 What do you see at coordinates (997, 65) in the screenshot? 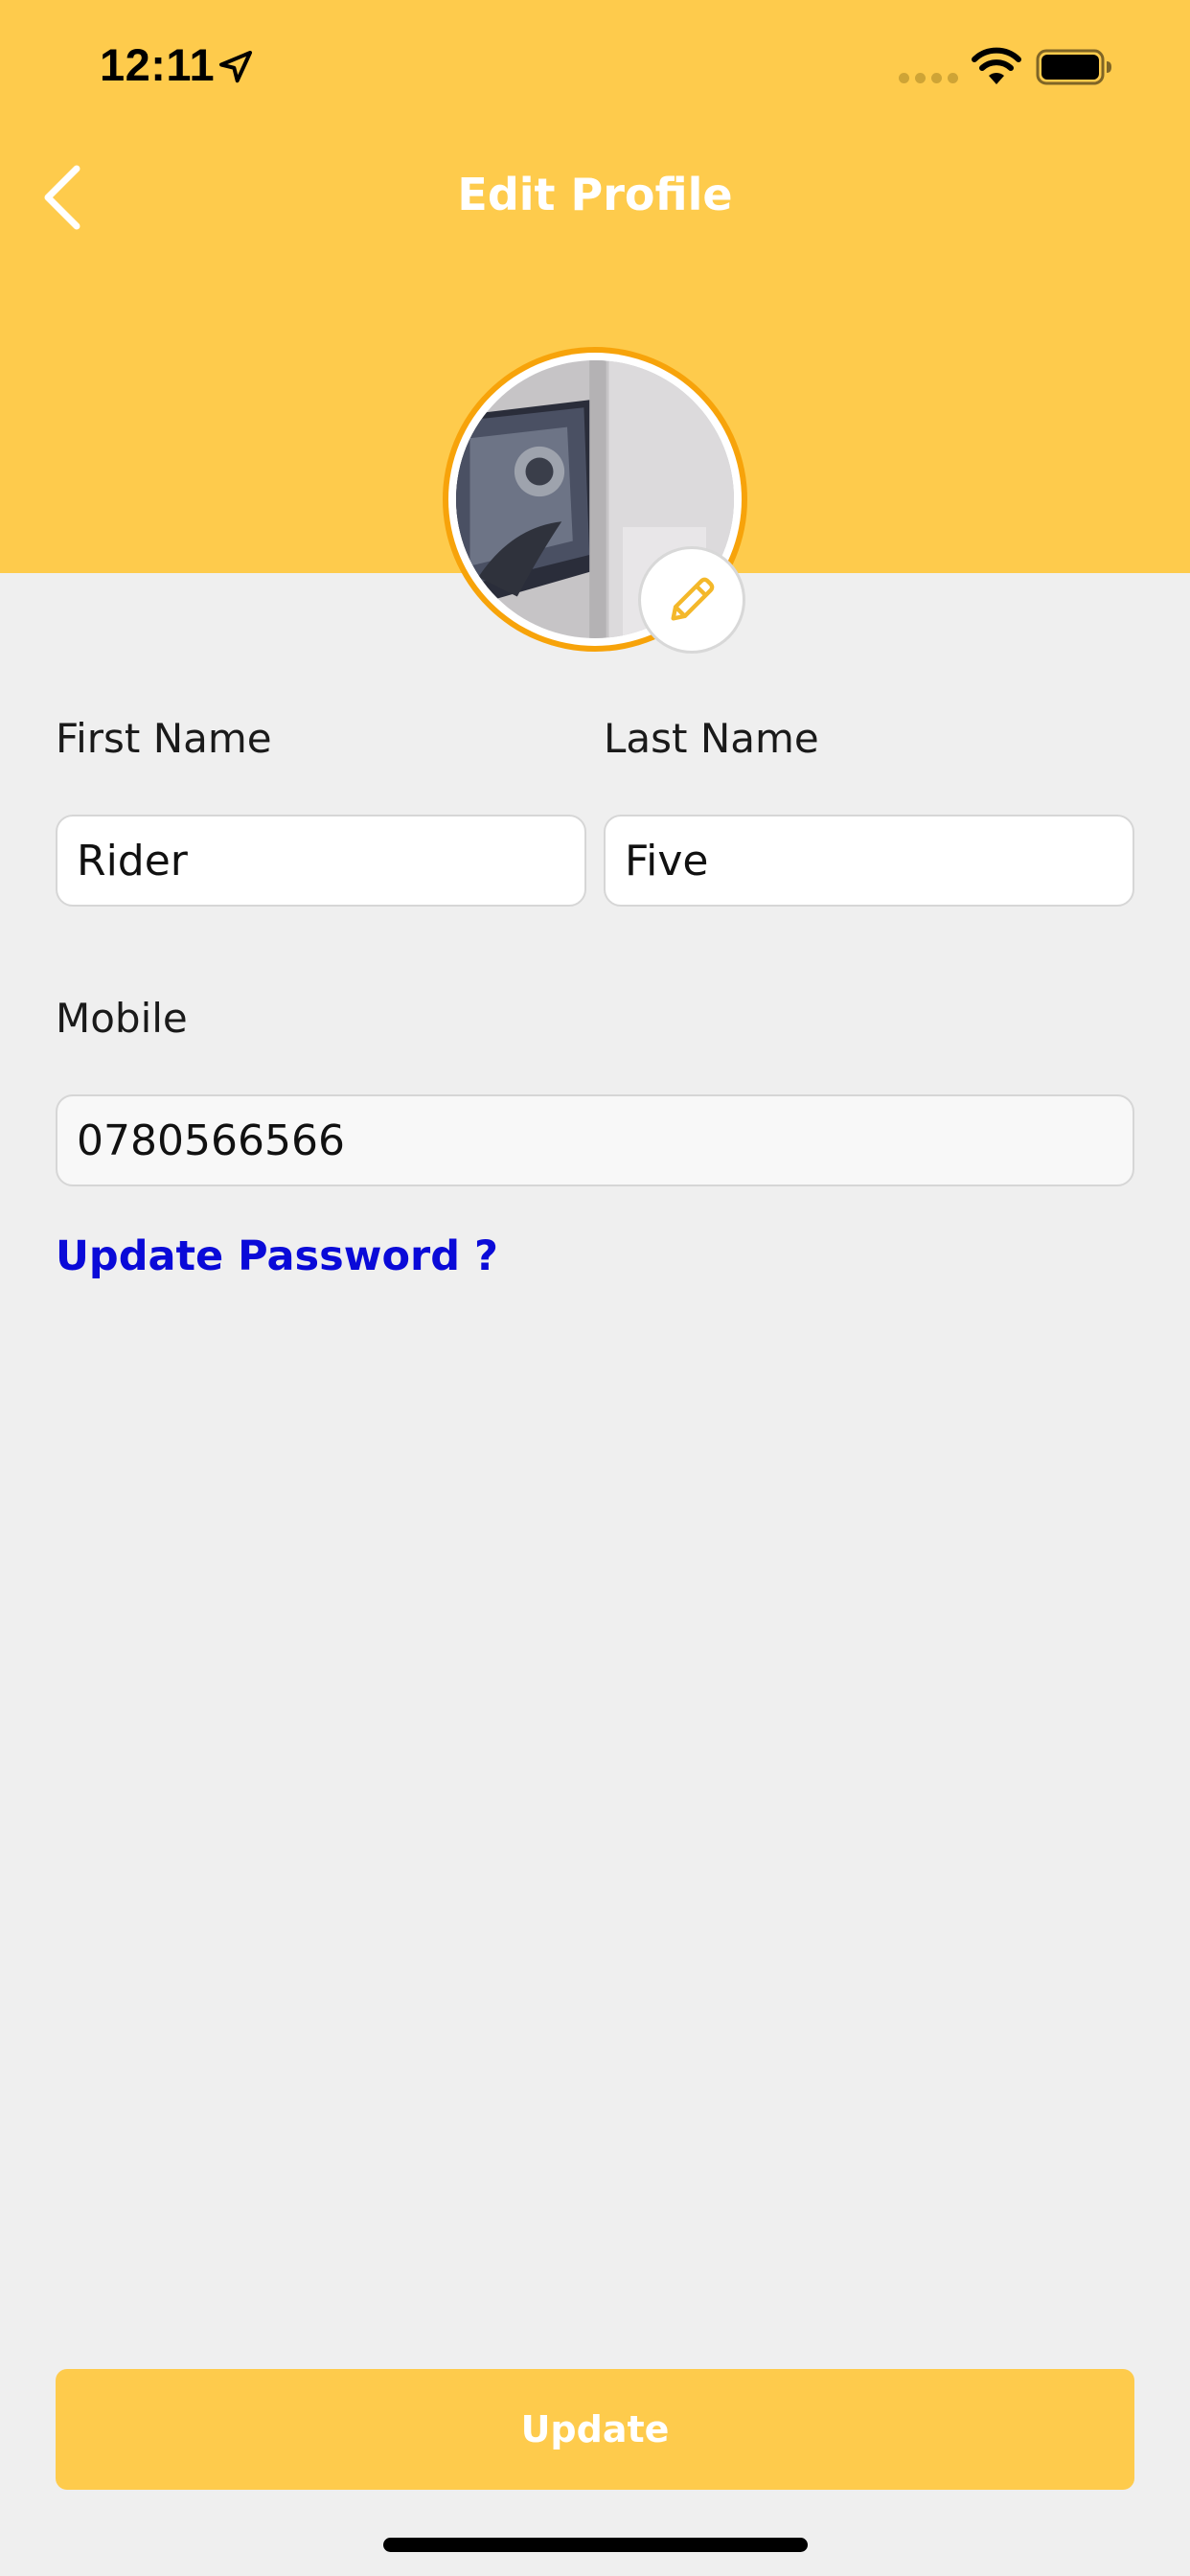
I see `wifi-icon` at bounding box center [997, 65].